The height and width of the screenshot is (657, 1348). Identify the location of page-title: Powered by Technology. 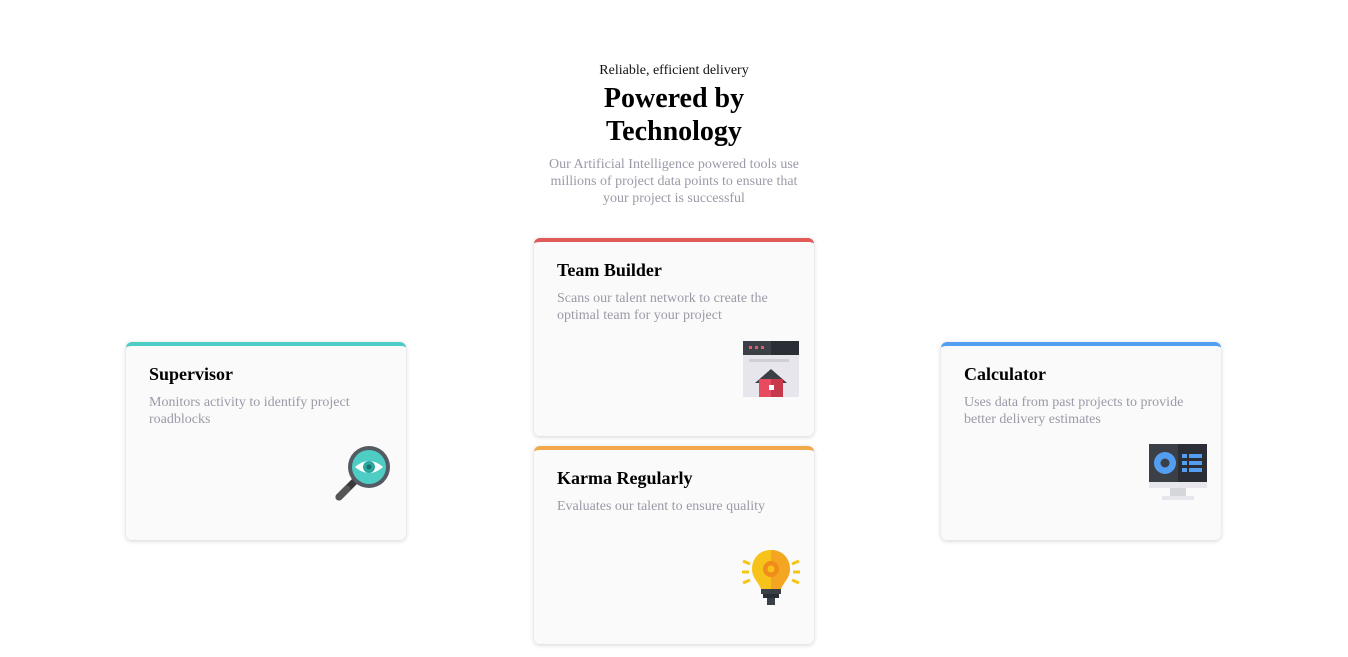
(674, 115).